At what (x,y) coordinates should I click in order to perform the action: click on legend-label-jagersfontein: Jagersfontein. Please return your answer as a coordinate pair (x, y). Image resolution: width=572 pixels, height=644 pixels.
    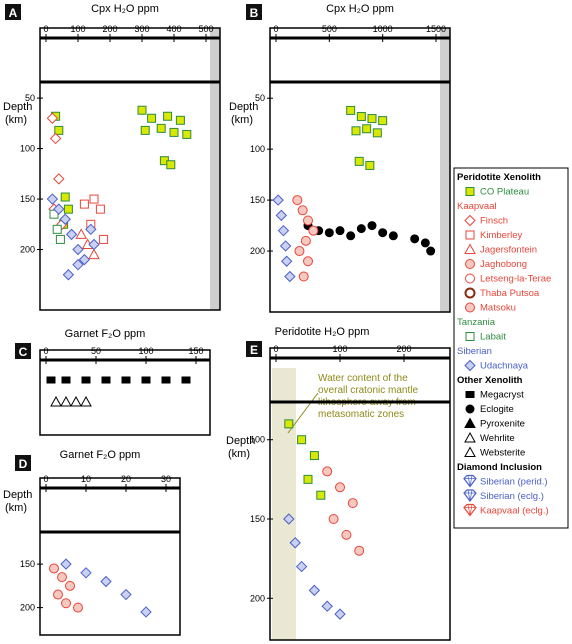
    Looking at the image, I should click on (508, 250).